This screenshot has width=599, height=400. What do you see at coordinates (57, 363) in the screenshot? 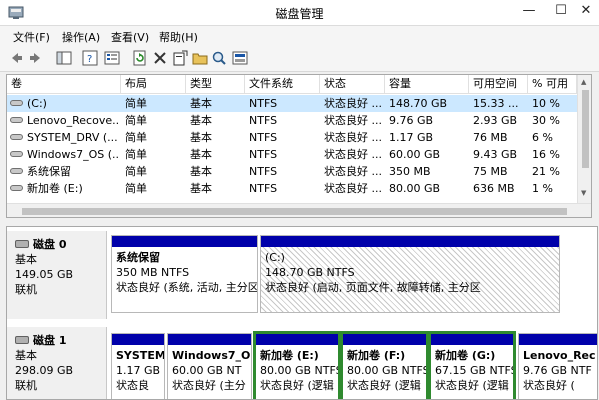
I see `disk-1-label: 磁盘 1 基本 298.09 GB 联机` at bounding box center [57, 363].